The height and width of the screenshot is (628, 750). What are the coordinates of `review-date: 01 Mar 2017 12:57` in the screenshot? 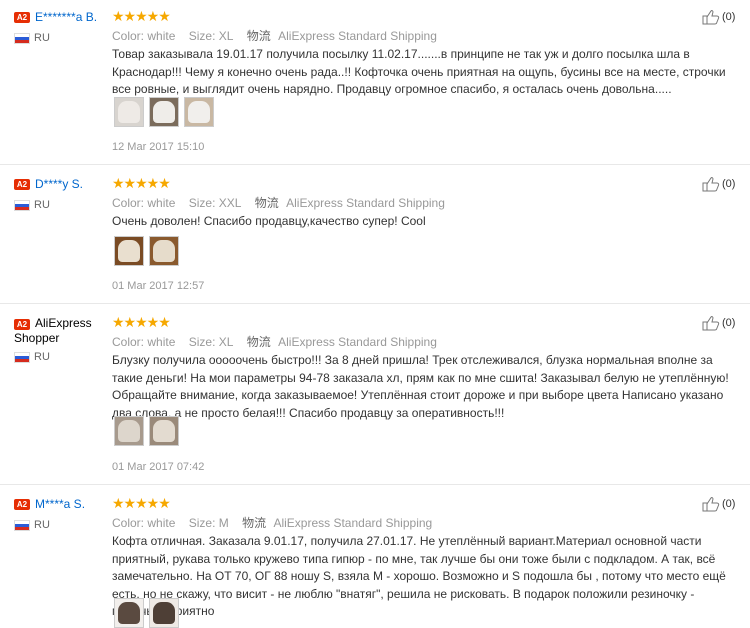 It's located at (158, 286).